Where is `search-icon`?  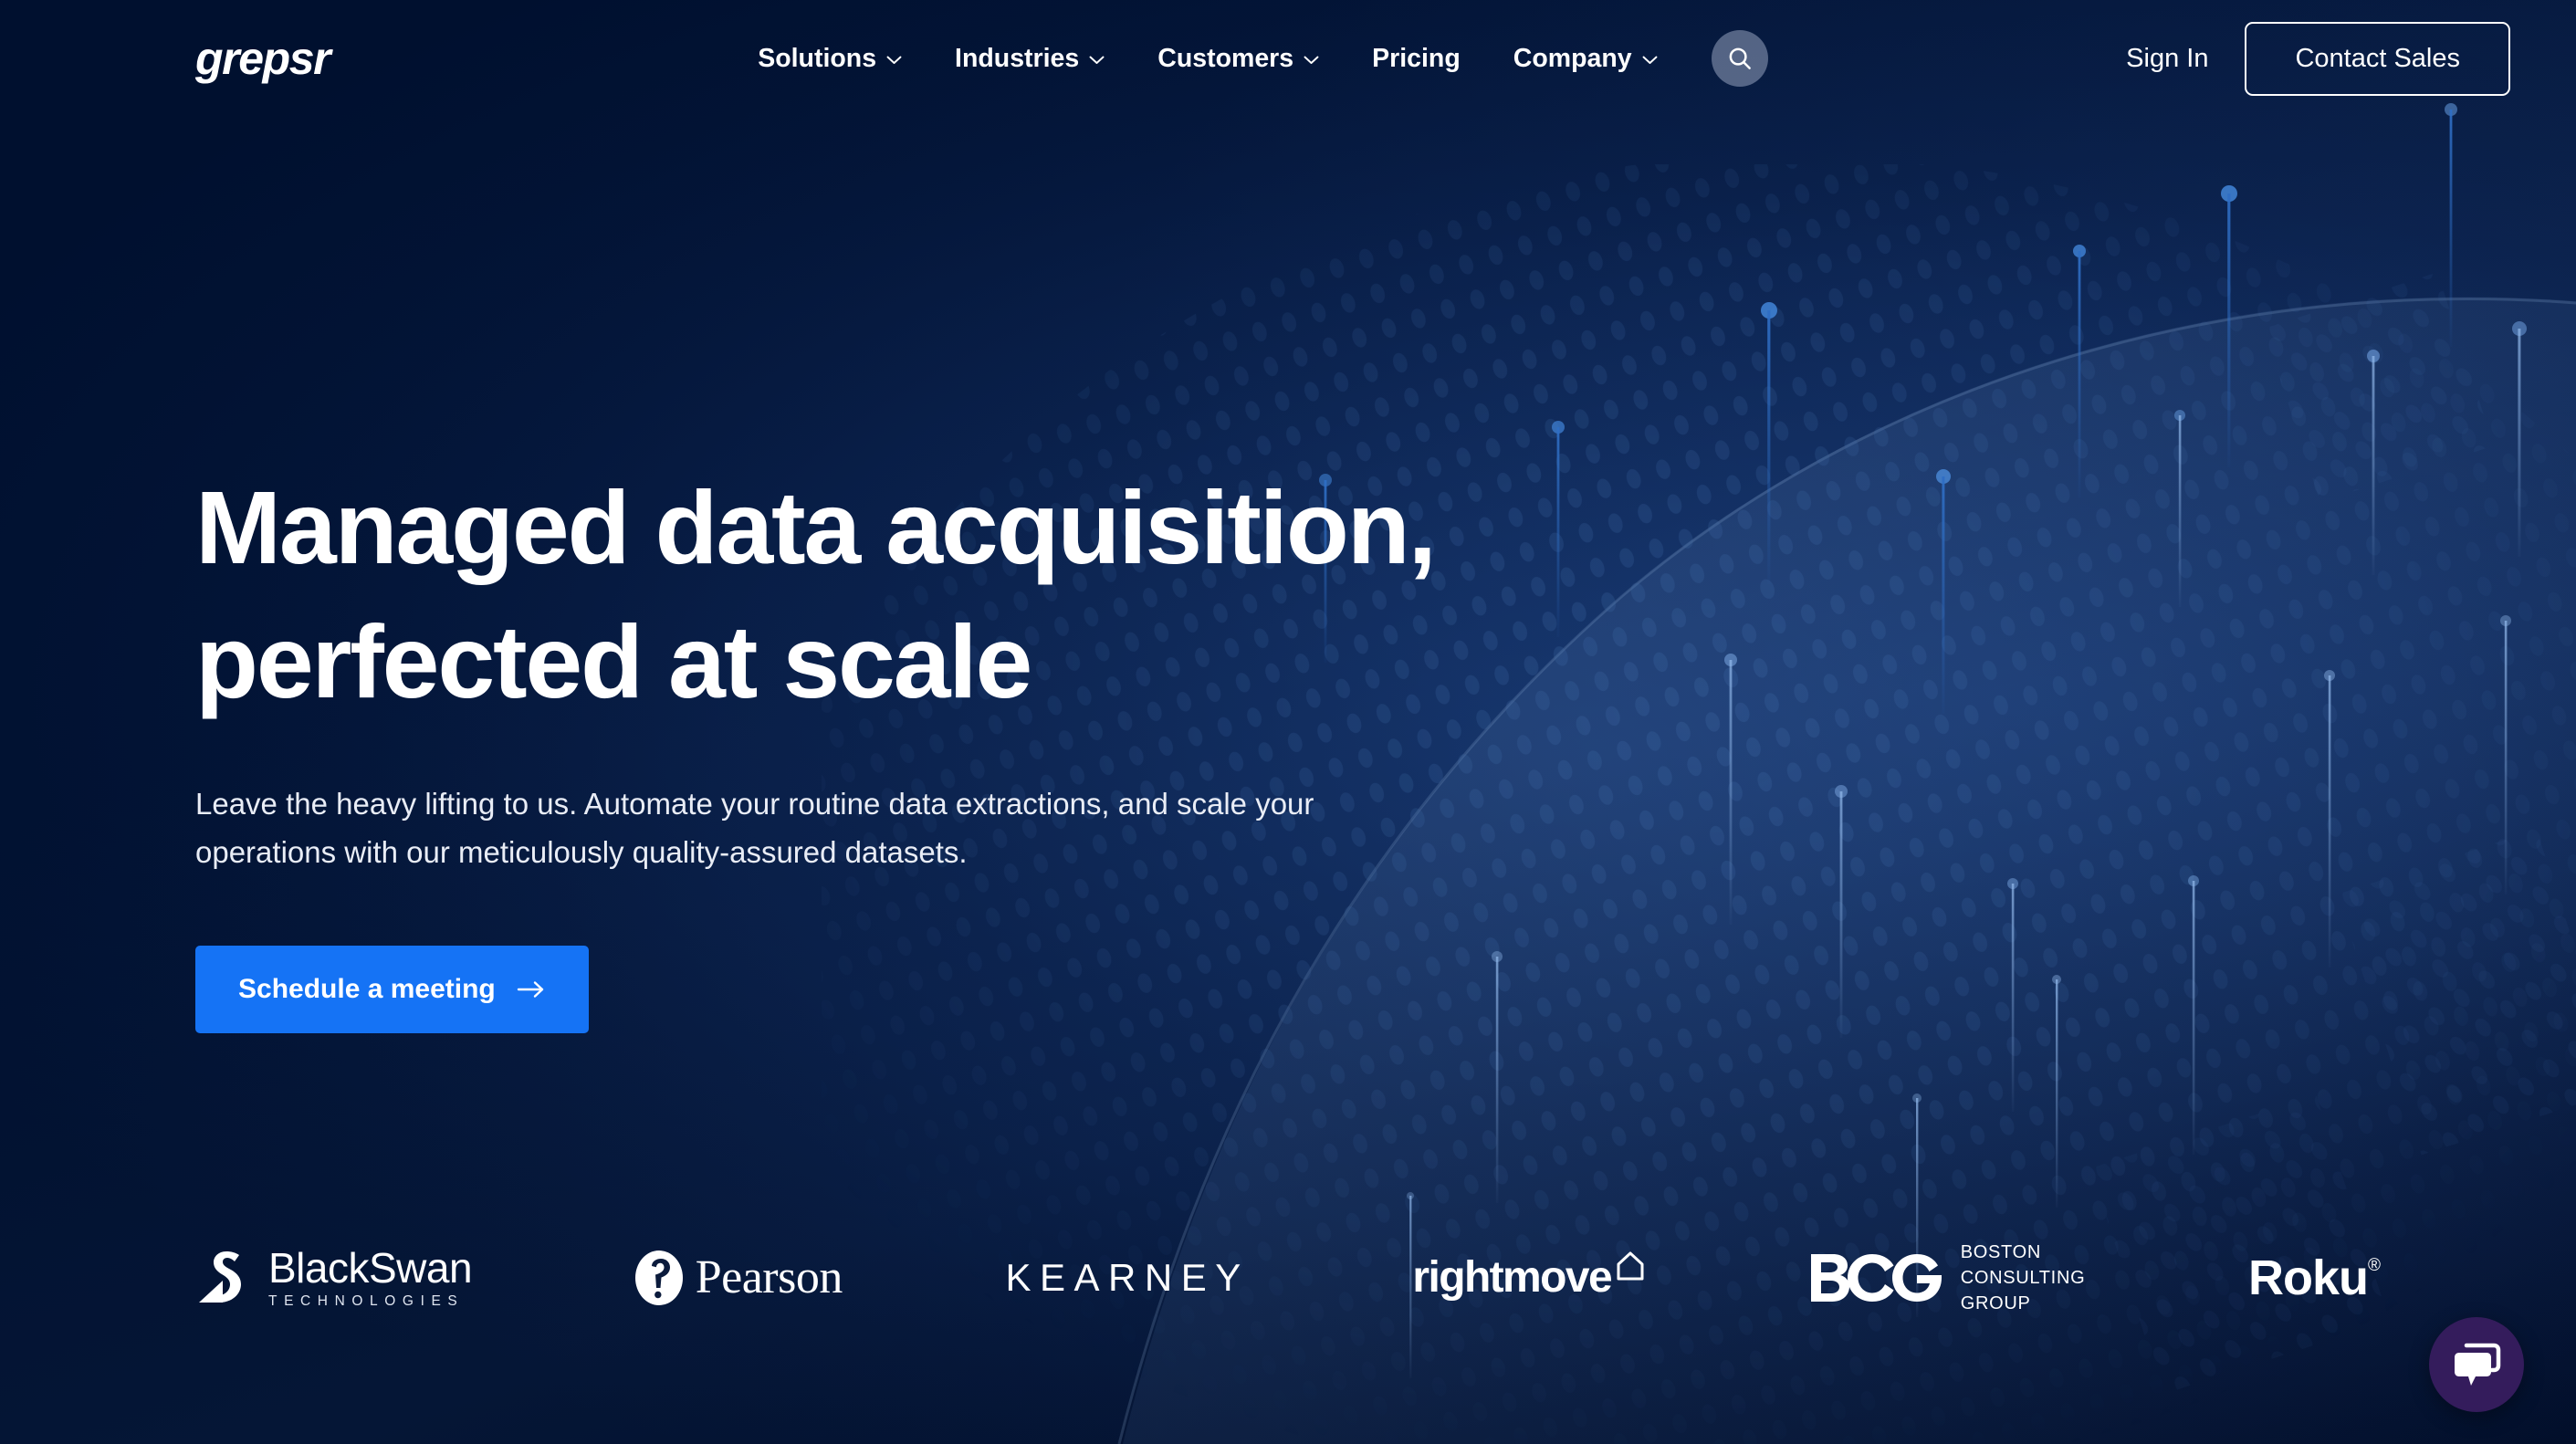
search-icon is located at coordinates (1740, 59).